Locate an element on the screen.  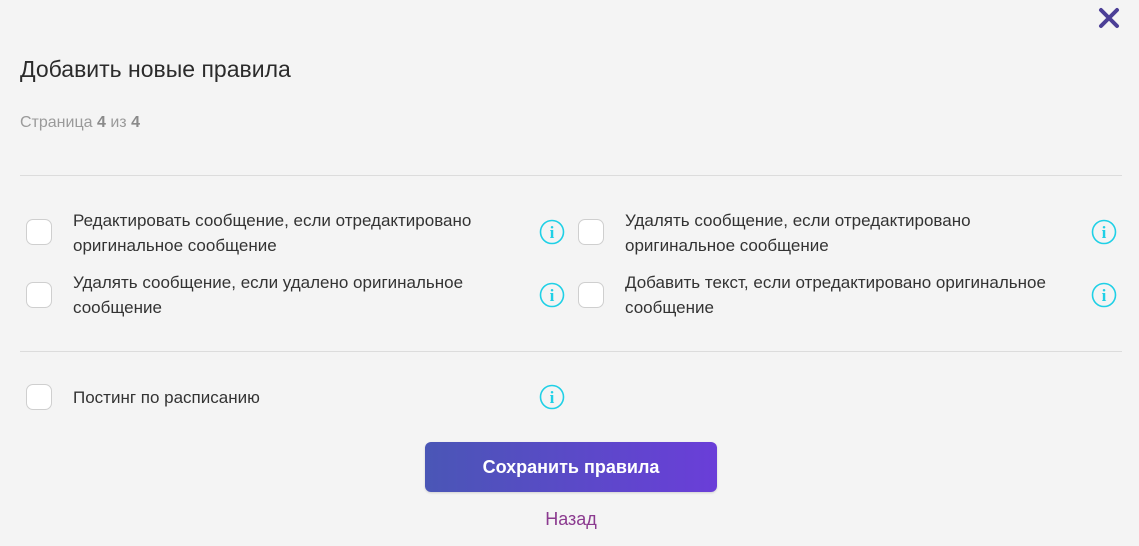
middle-divider is located at coordinates (571, 351).